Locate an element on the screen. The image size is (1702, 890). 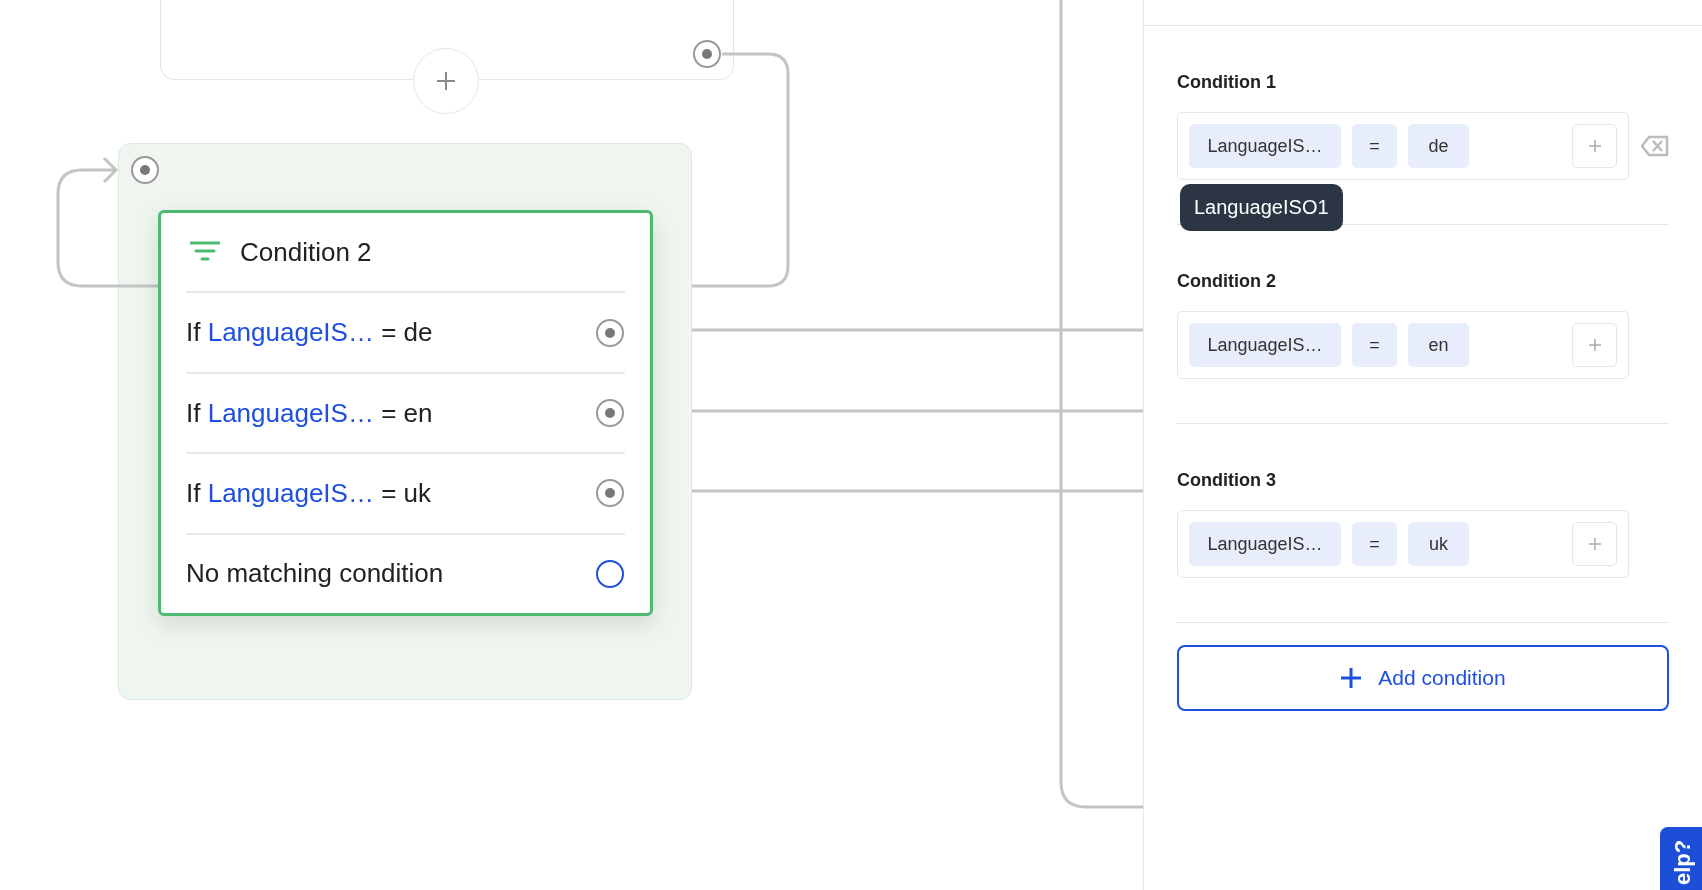
value-chip: en is located at coordinates (1438, 345).